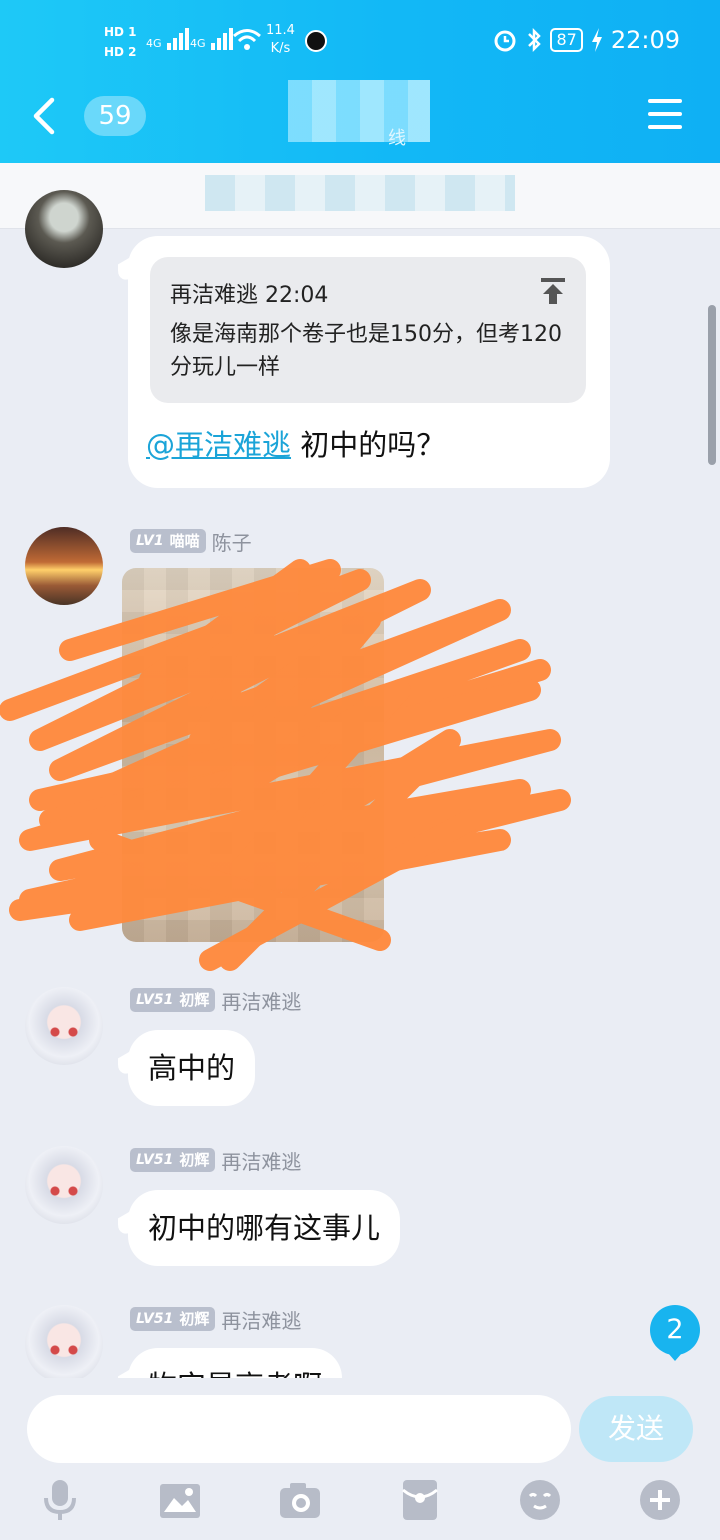  Describe the element at coordinates (360, 43) in the screenshot. I see `status-bar: HD 1 HD 2 4G 4G 11.4 K/s 87 22:09` at that location.